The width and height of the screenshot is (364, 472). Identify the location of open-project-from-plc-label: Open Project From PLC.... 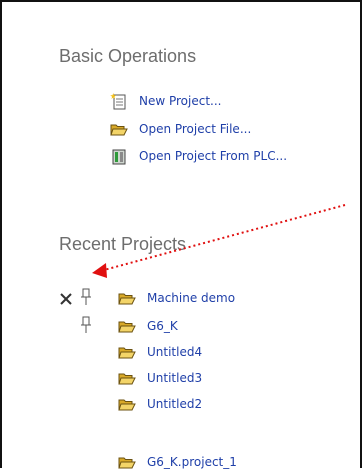
(213, 156).